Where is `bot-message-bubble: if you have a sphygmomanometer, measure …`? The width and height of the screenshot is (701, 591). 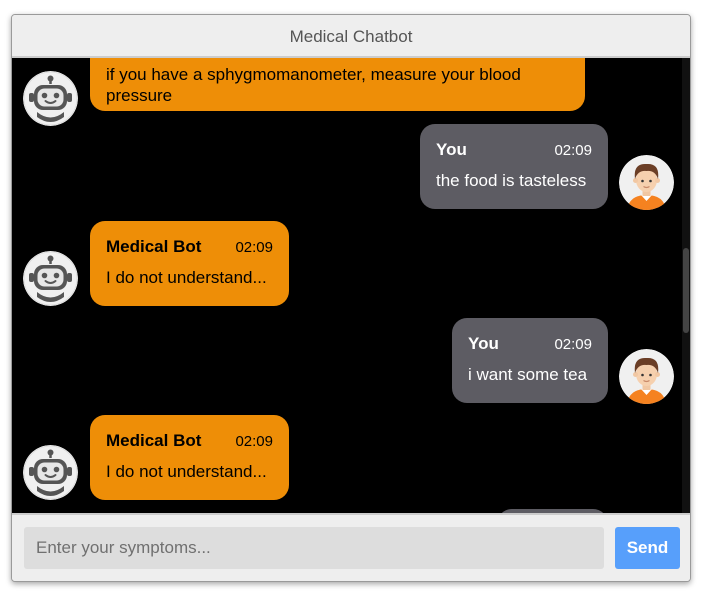
bot-message-bubble: if you have a sphygmomanometer, measure … is located at coordinates (337, 84).